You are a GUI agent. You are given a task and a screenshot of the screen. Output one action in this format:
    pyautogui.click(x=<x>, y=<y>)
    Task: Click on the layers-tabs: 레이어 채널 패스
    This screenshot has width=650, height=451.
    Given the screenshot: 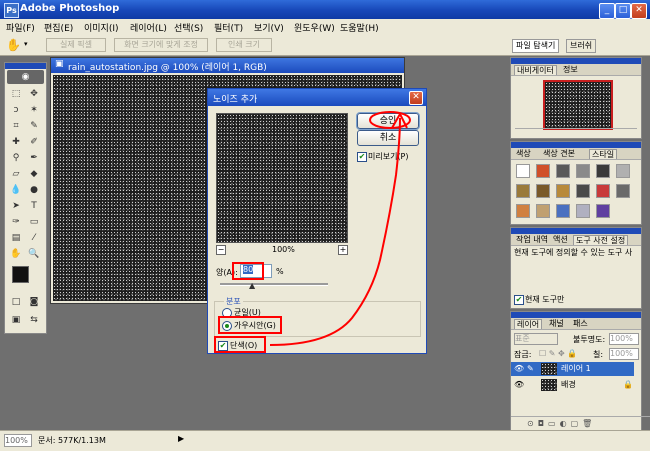 What is the action you would take?
    pyautogui.click(x=576, y=324)
    